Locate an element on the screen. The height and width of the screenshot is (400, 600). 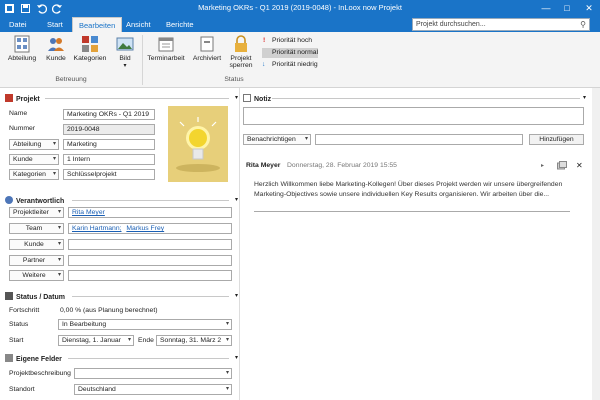
bild-dropdown-icon: ▾ is located at coordinates (125, 66).